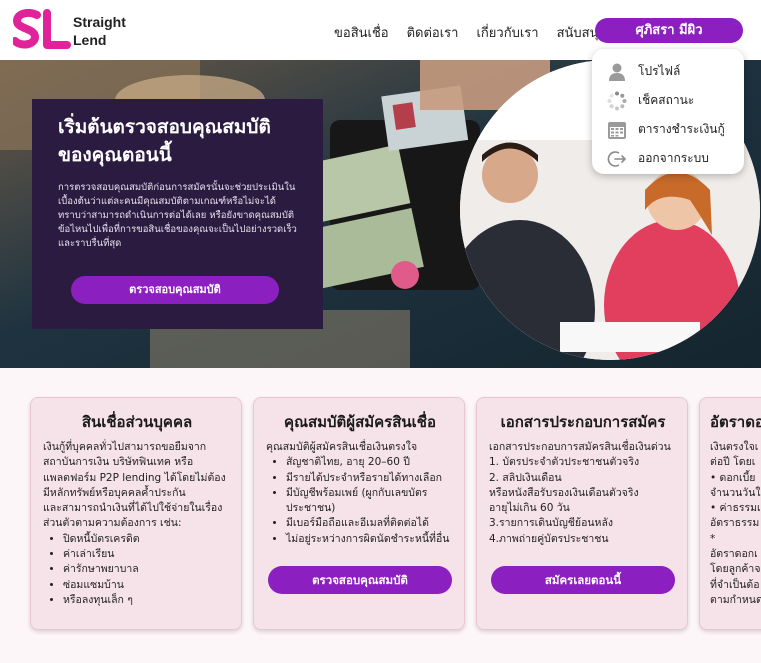 The height and width of the screenshot is (663, 761). I want to click on loading-icon, so click(617, 101).